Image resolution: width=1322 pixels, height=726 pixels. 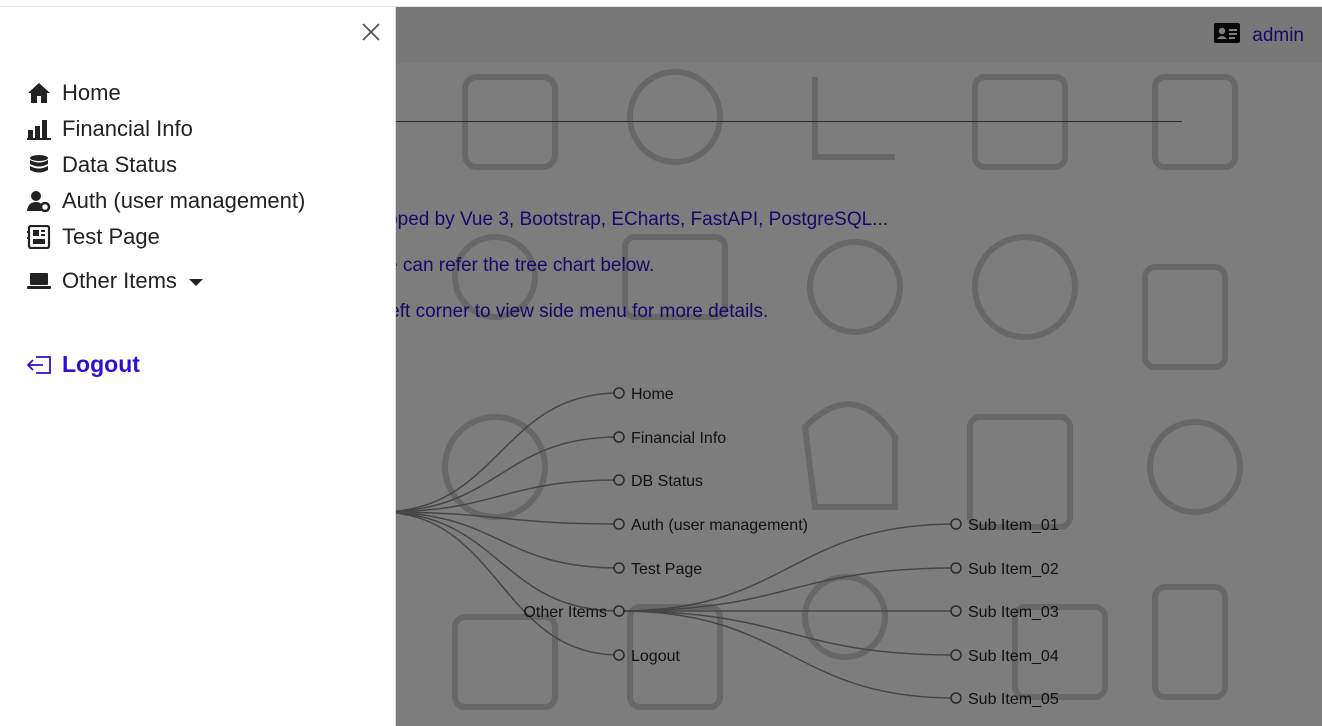 I want to click on sidebar-item-label: Test Page, so click(x=111, y=236).